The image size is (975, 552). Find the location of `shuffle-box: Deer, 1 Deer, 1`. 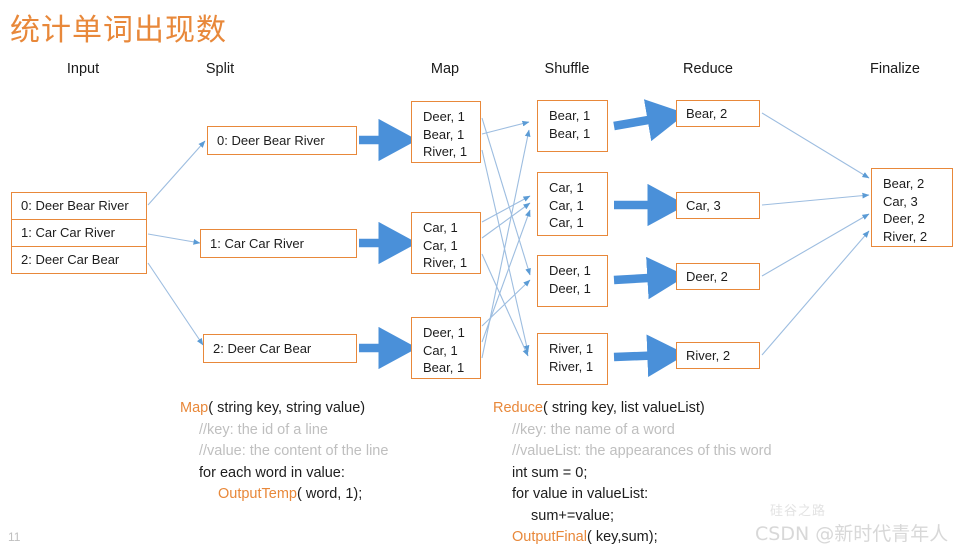

shuffle-box: Deer, 1 Deer, 1 is located at coordinates (572, 281).